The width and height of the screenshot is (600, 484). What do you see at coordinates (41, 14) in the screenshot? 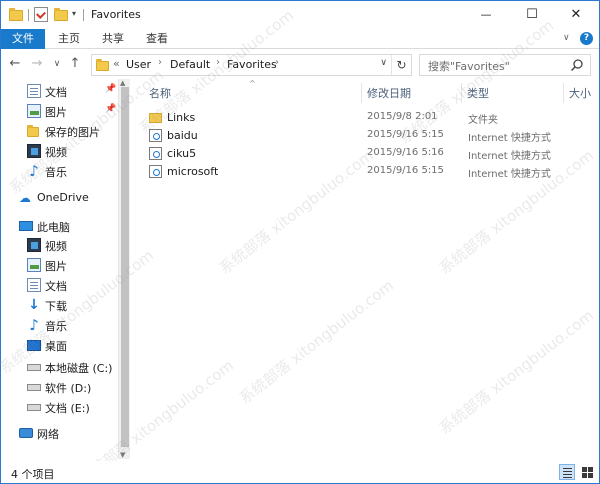
I see `properties-icon` at bounding box center [41, 14].